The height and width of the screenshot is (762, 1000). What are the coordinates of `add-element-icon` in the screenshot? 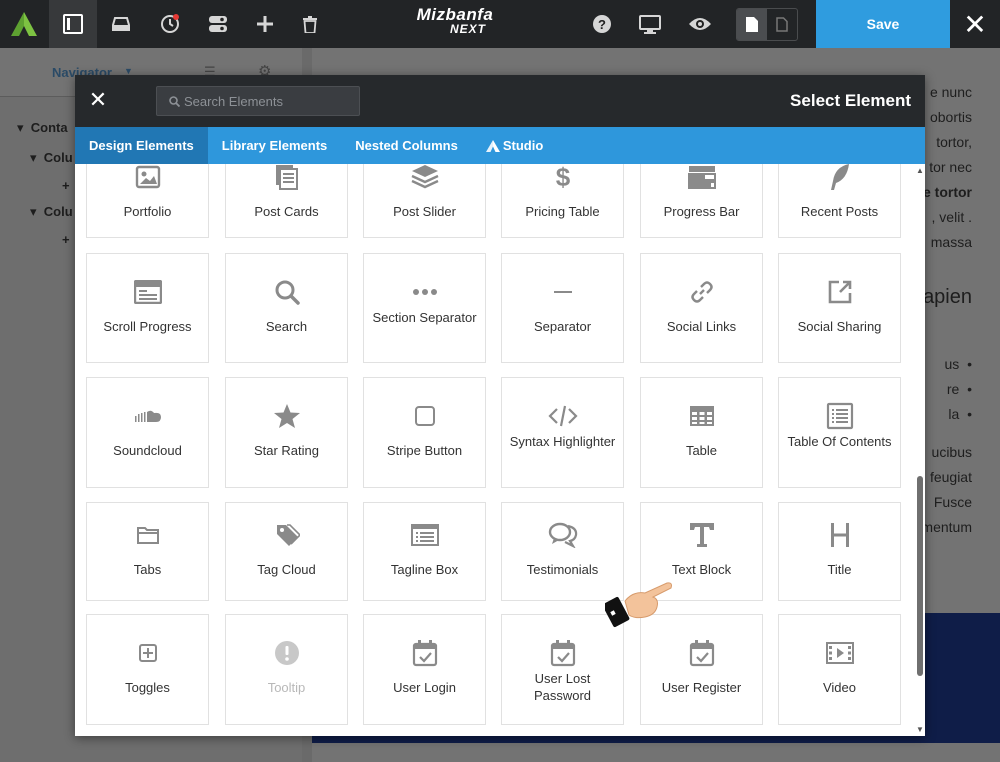 It's located at (265, 24).